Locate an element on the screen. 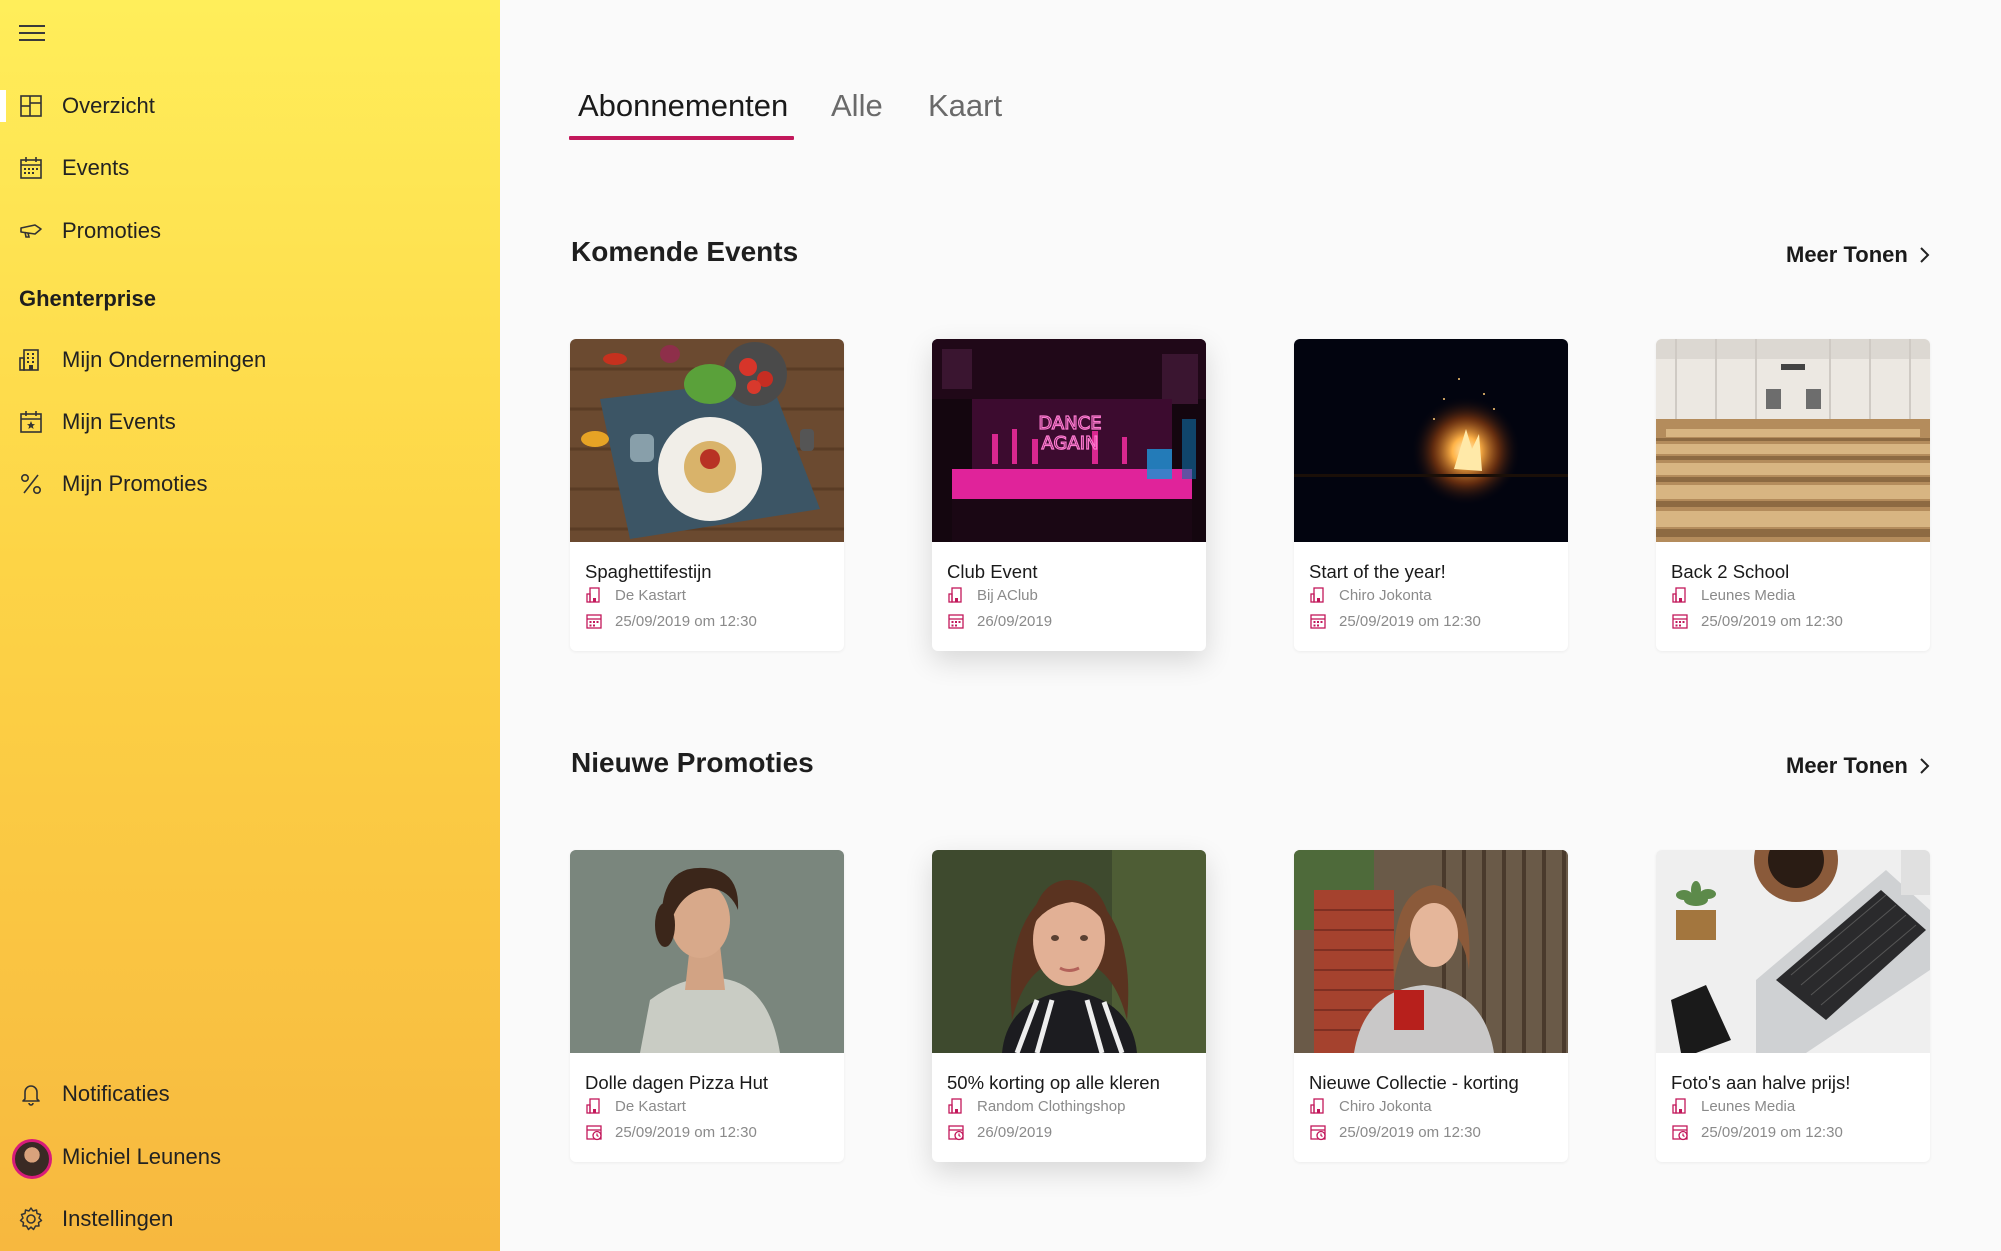  neon-sign-text: DANCE AGAIN is located at coordinates (1069, 433).